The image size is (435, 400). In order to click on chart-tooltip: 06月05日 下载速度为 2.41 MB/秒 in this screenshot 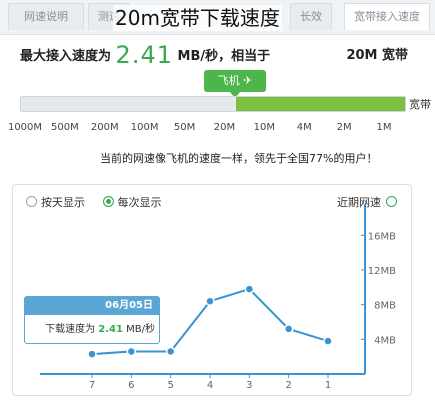, I will do `click(92, 320)`.